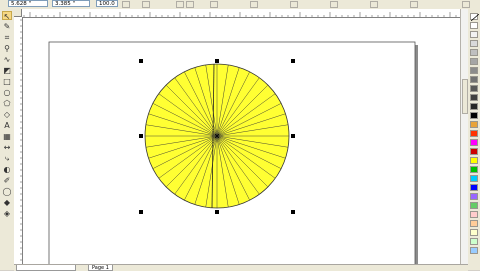  I want to click on no-color-swatch, so click(474, 17).